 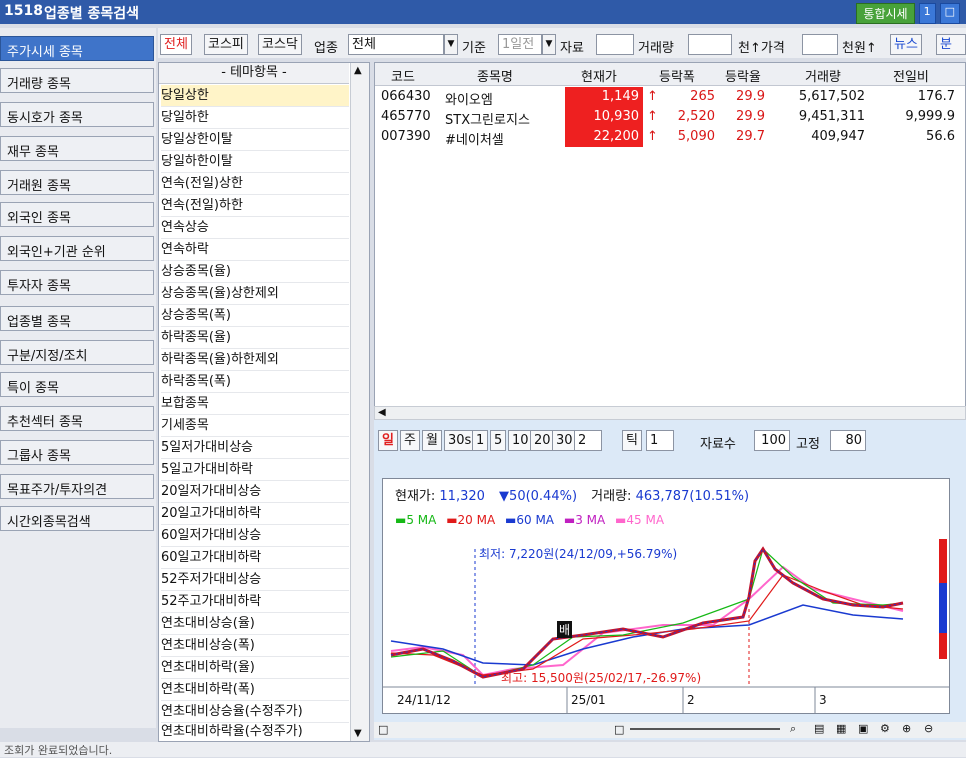 I want to click on period-20m: 20, so click(x=542, y=440).